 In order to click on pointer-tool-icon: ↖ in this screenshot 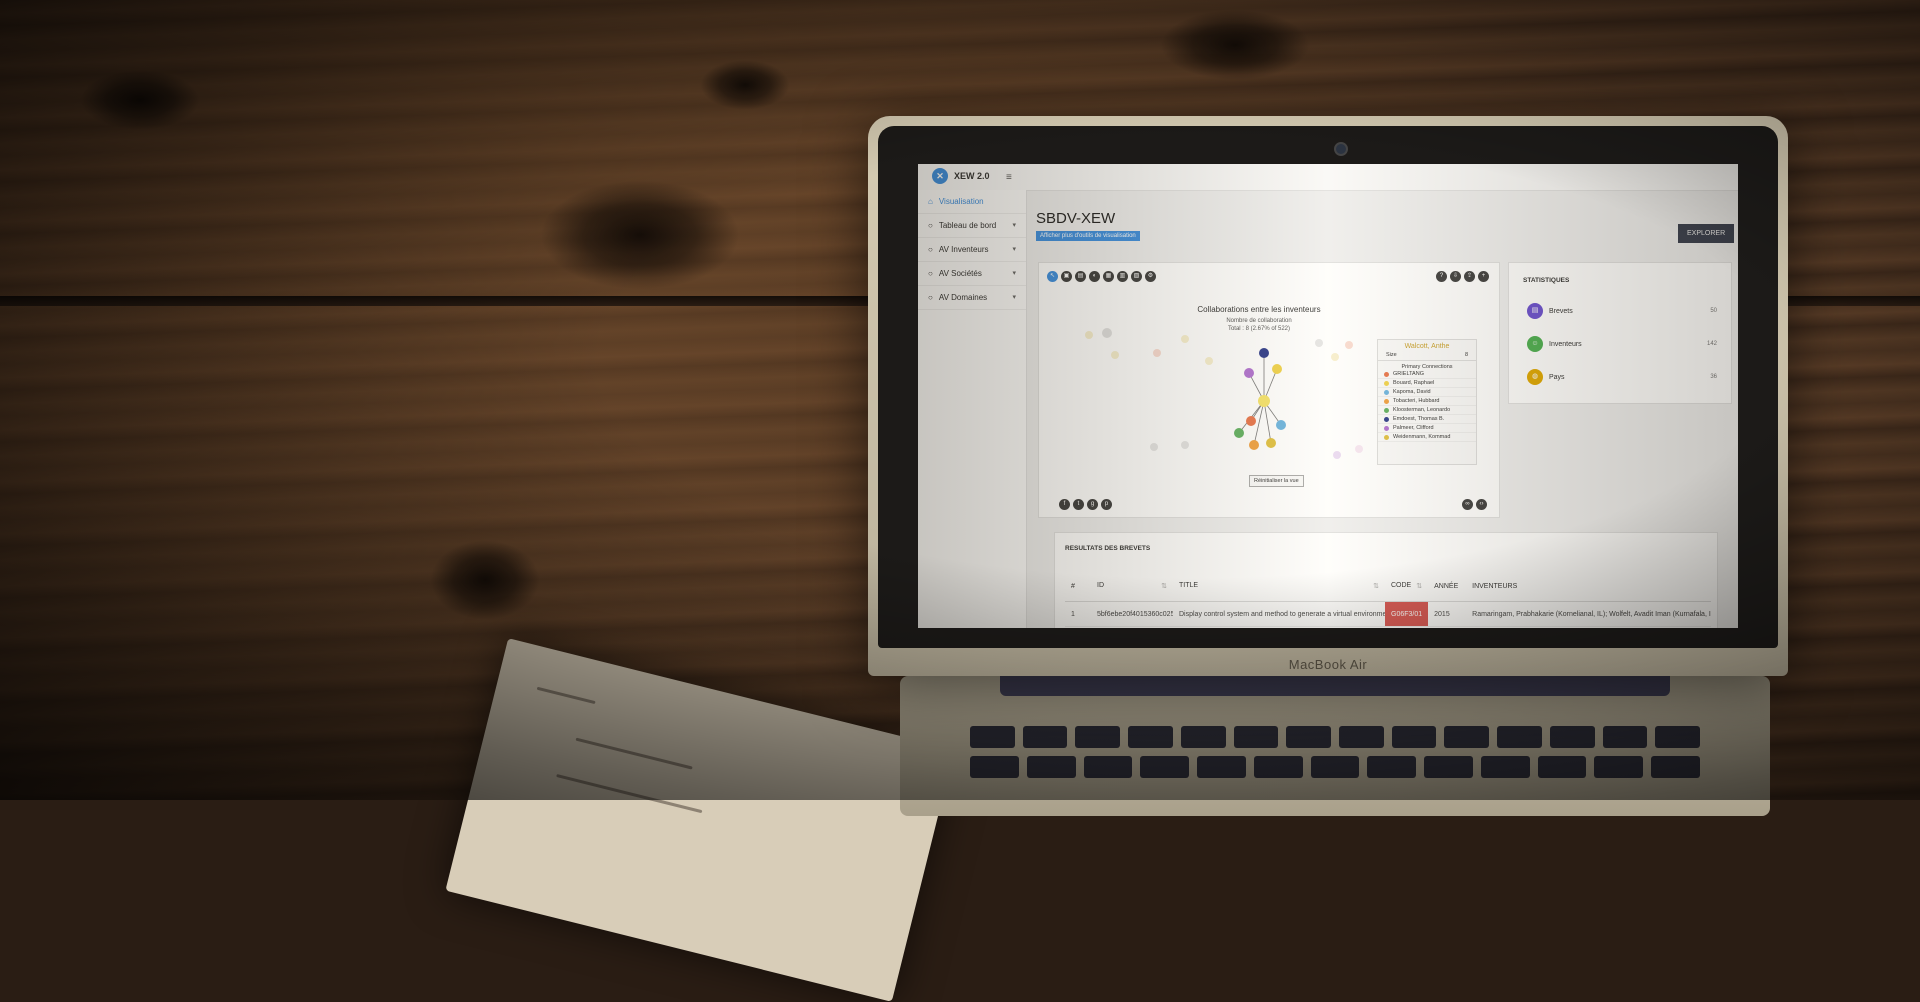, I will do `click(1052, 276)`.